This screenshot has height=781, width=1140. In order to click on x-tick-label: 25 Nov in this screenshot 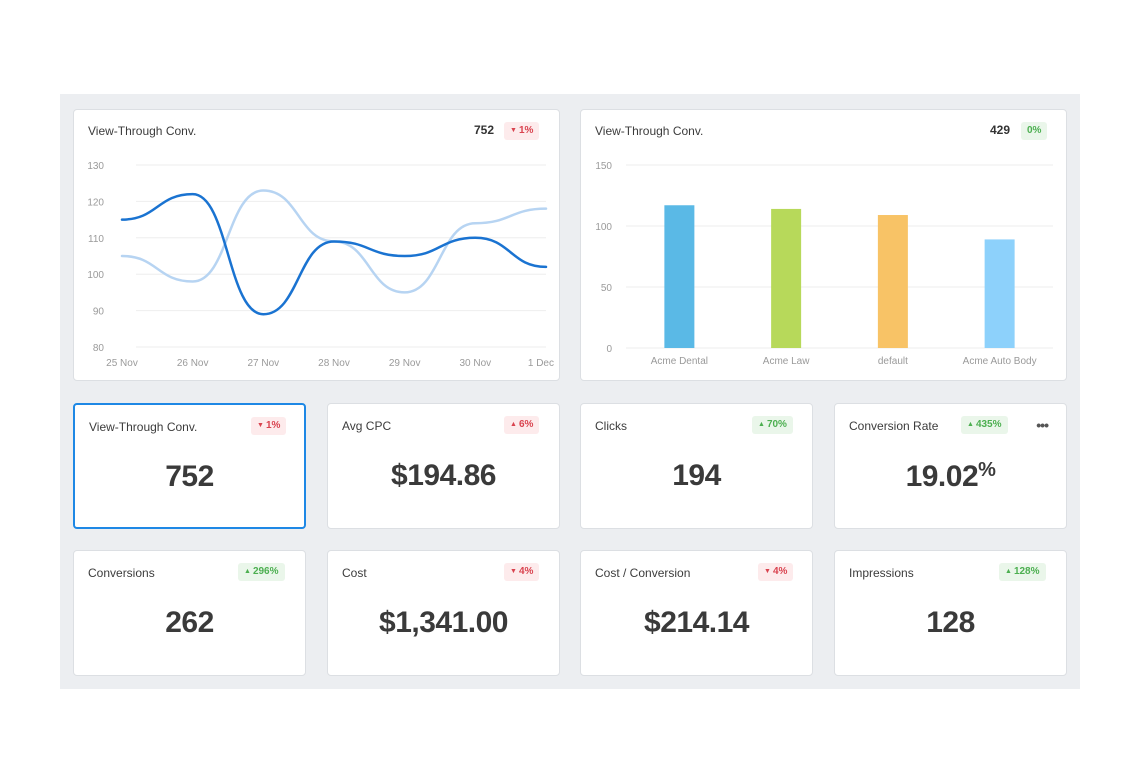, I will do `click(122, 363)`.